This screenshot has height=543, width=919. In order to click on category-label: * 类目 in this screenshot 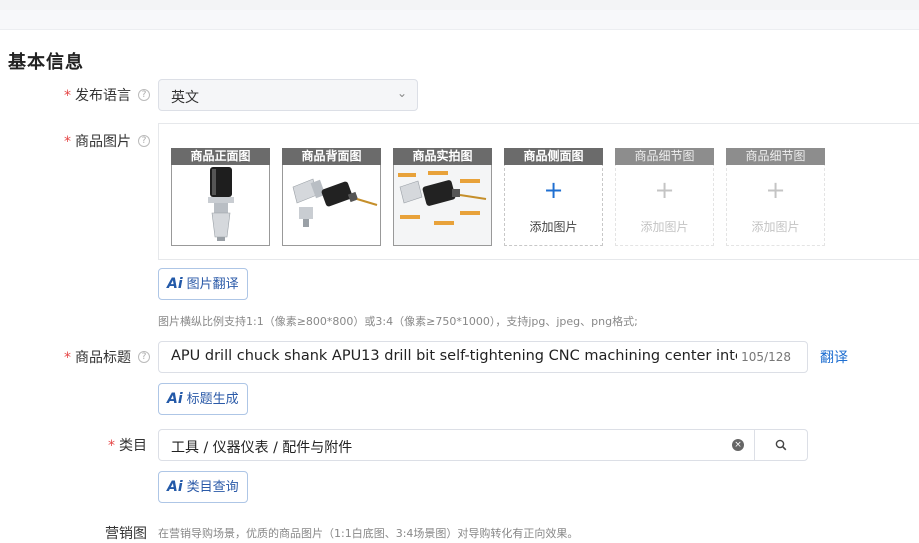, I will do `click(127, 445)`.